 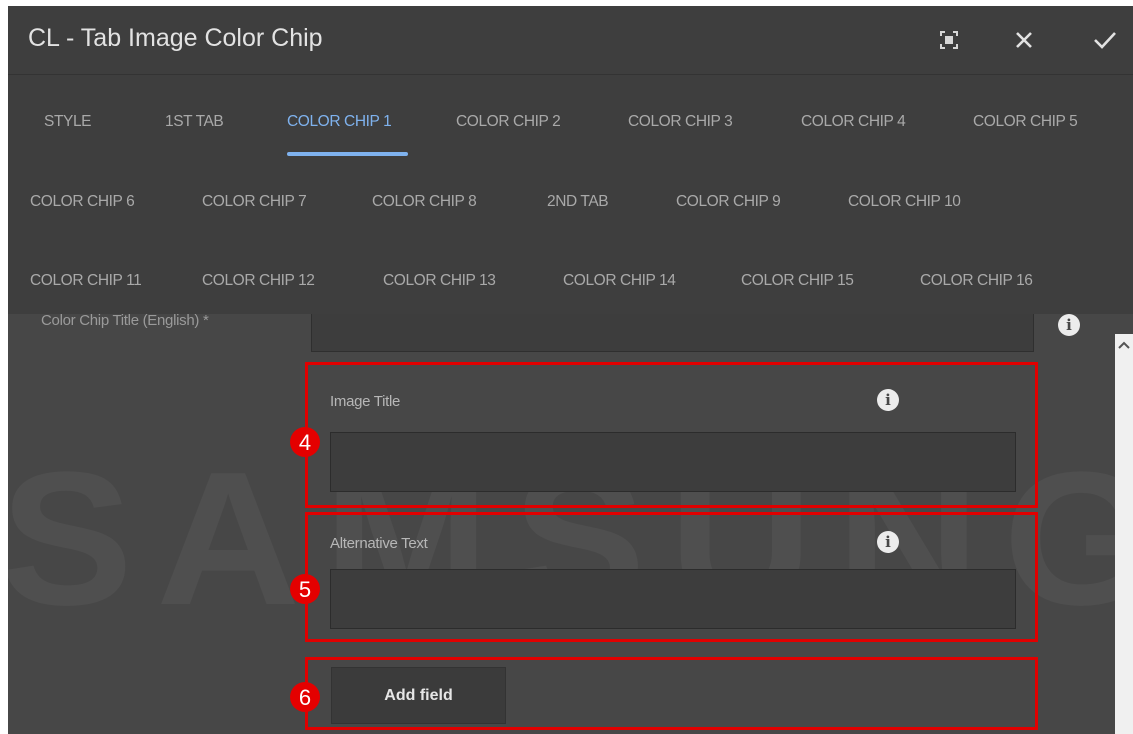 What do you see at coordinates (508, 122) in the screenshot?
I see `tab-color-chip-2: COLOR CHIP 2` at bounding box center [508, 122].